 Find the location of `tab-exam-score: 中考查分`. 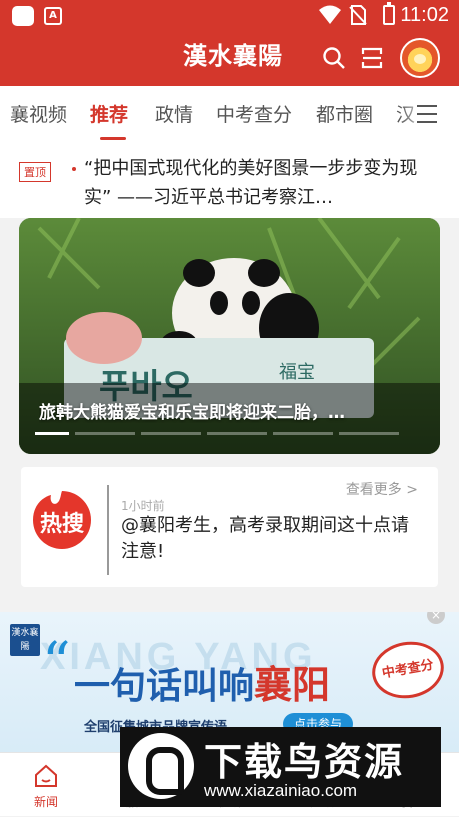

tab-exam-score: 中考查分 is located at coordinates (254, 113).